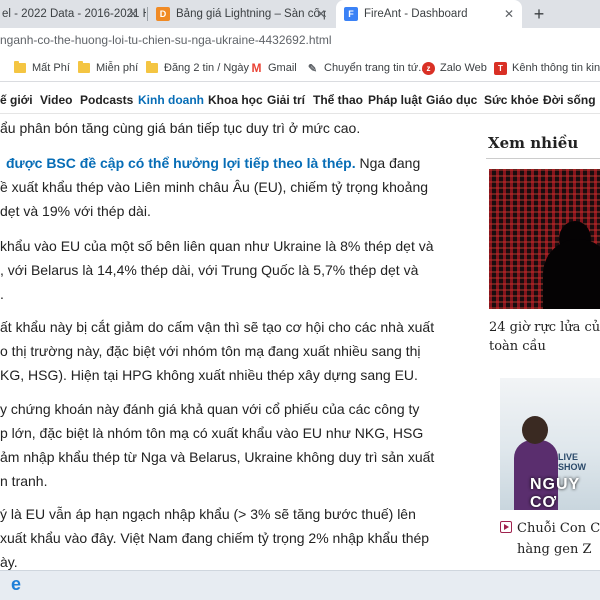 The height and width of the screenshot is (600, 600). I want to click on show-subtitle: LIVE SHOW, so click(572, 462).